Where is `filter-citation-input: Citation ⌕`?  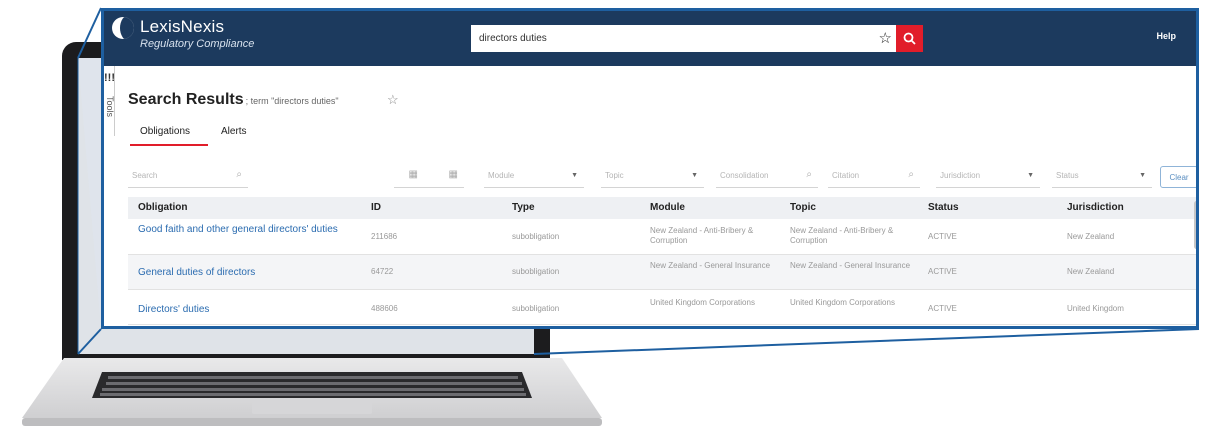
filter-citation-input: Citation ⌕ is located at coordinates (874, 177).